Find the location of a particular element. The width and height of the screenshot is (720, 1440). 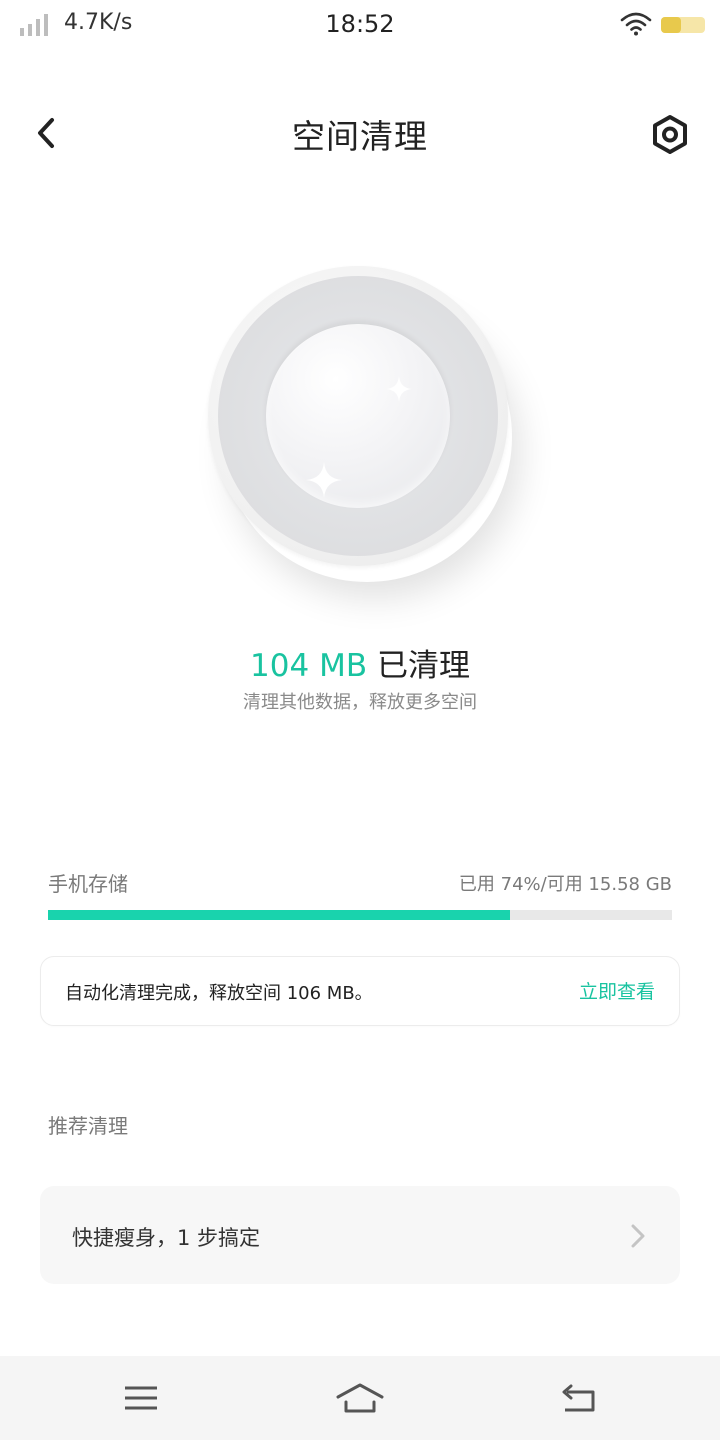

storage-progress-fill is located at coordinates (279, 915).